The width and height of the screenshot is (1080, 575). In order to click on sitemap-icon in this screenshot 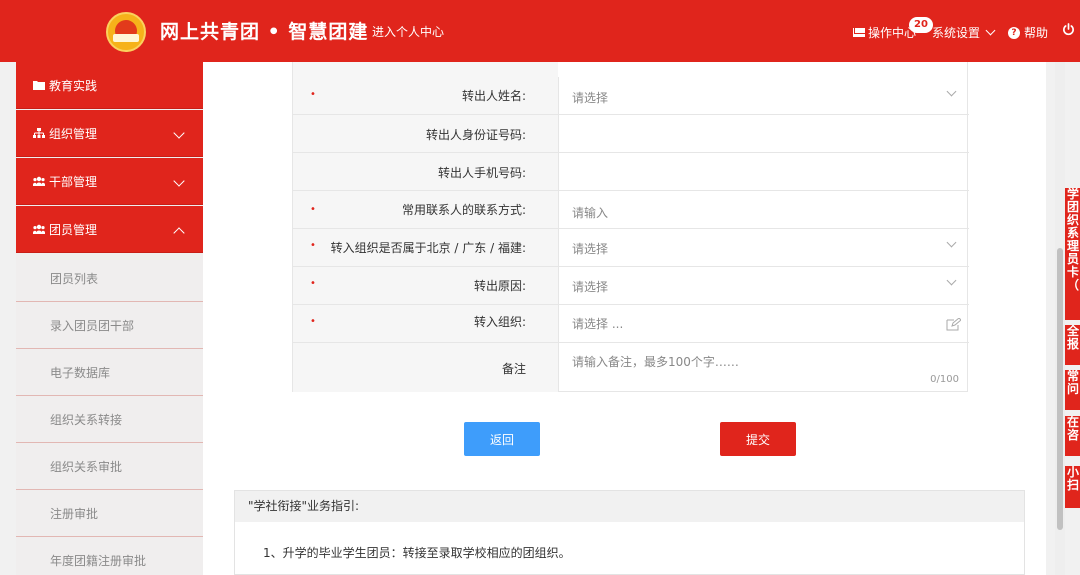, I will do `click(39, 133)`.